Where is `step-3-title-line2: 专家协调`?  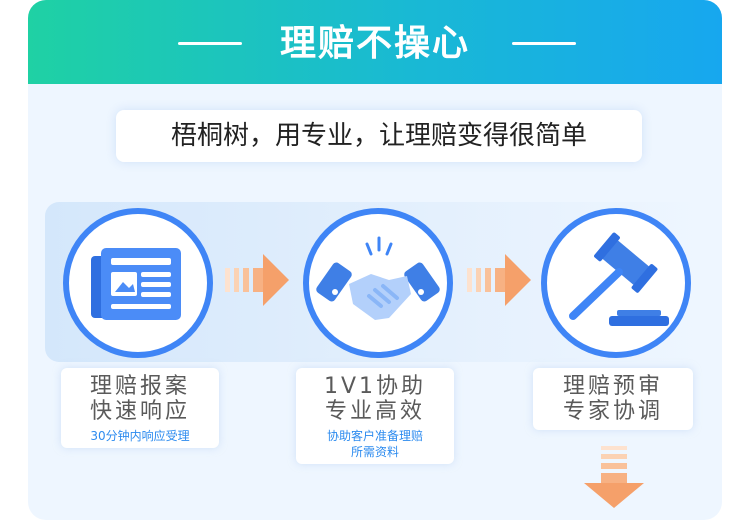 step-3-title-line2: 专家协调 is located at coordinates (612, 411).